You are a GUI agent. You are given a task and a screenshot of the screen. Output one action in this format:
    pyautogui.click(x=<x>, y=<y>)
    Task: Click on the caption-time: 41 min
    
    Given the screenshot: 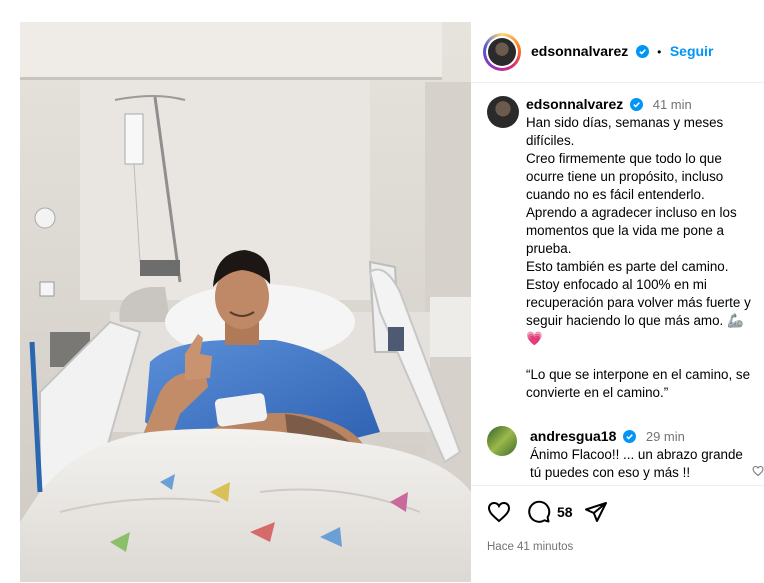 What is the action you would take?
    pyautogui.click(x=672, y=104)
    